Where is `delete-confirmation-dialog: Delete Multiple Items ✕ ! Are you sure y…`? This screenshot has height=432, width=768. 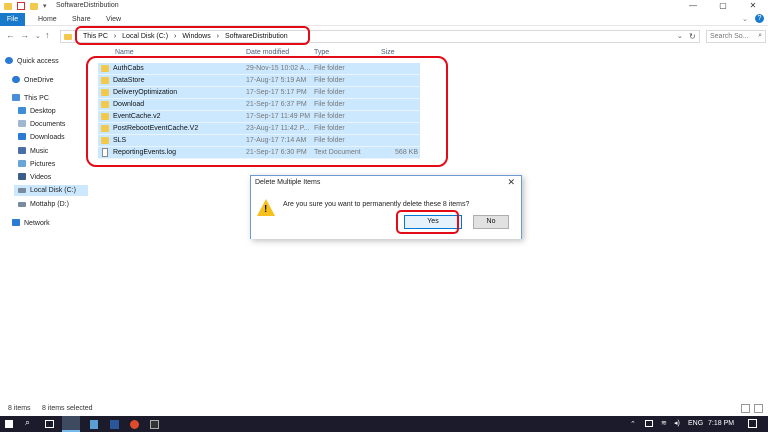
delete-confirmation-dialog: Delete Multiple Items ✕ ! Are you sure y… is located at coordinates (386, 207).